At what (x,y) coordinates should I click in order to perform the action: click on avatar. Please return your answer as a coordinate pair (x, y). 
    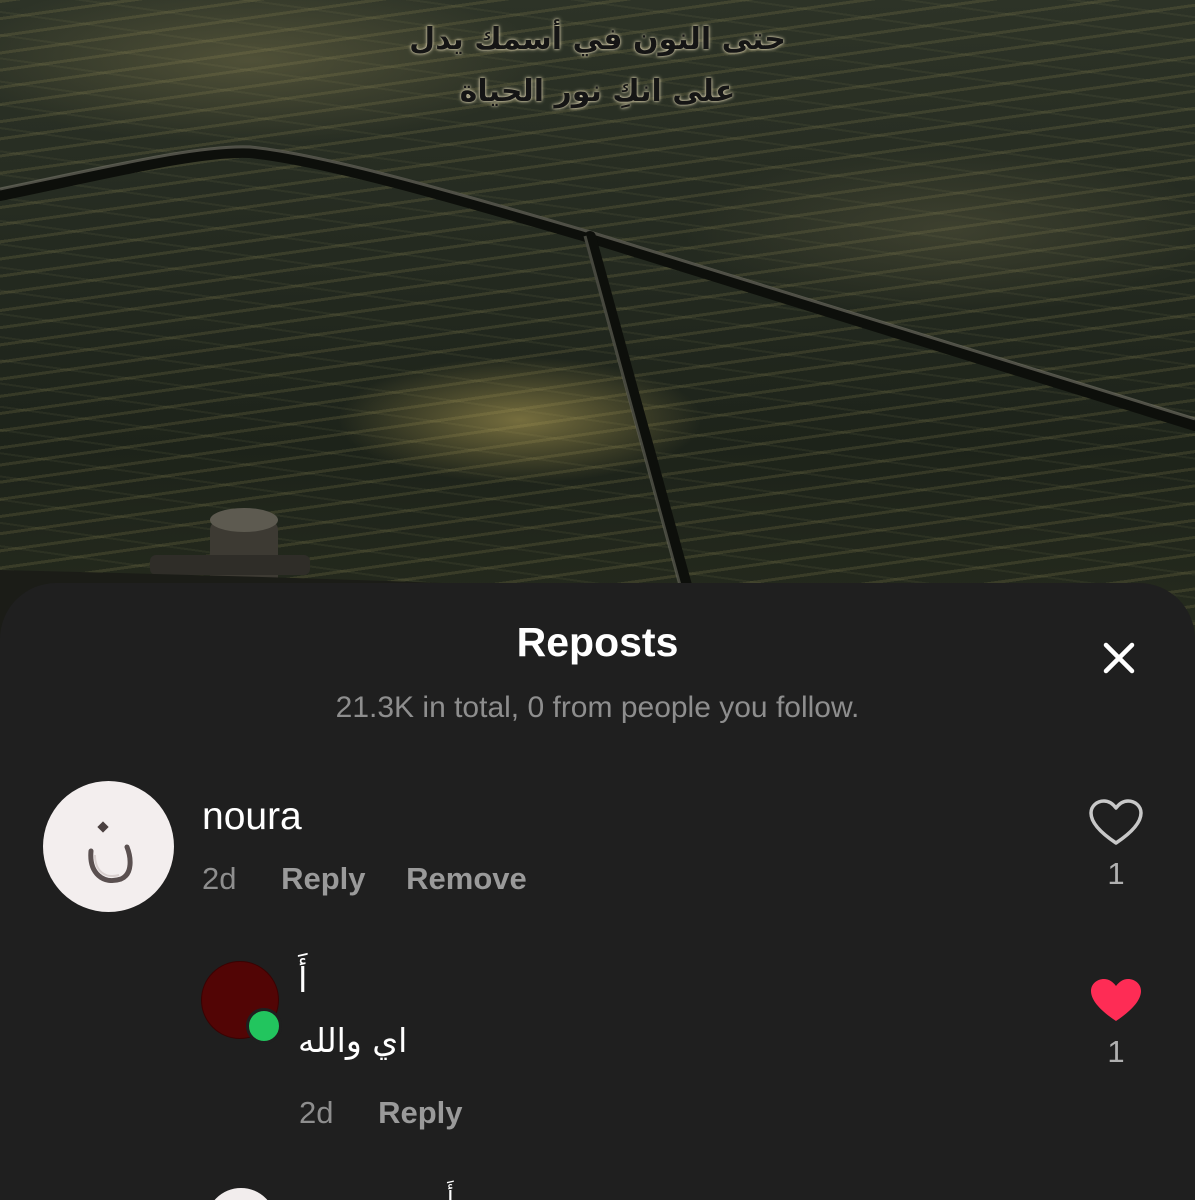
    Looking at the image, I should click on (108, 846).